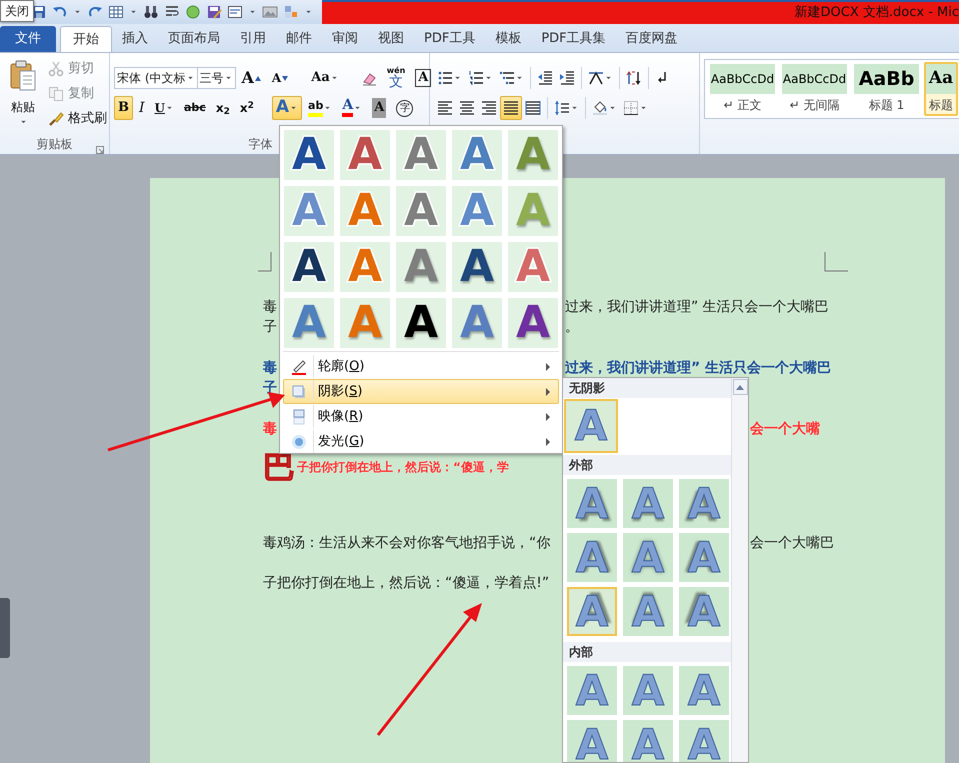  What do you see at coordinates (123, 108) in the screenshot?
I see `bold-button: B` at bounding box center [123, 108].